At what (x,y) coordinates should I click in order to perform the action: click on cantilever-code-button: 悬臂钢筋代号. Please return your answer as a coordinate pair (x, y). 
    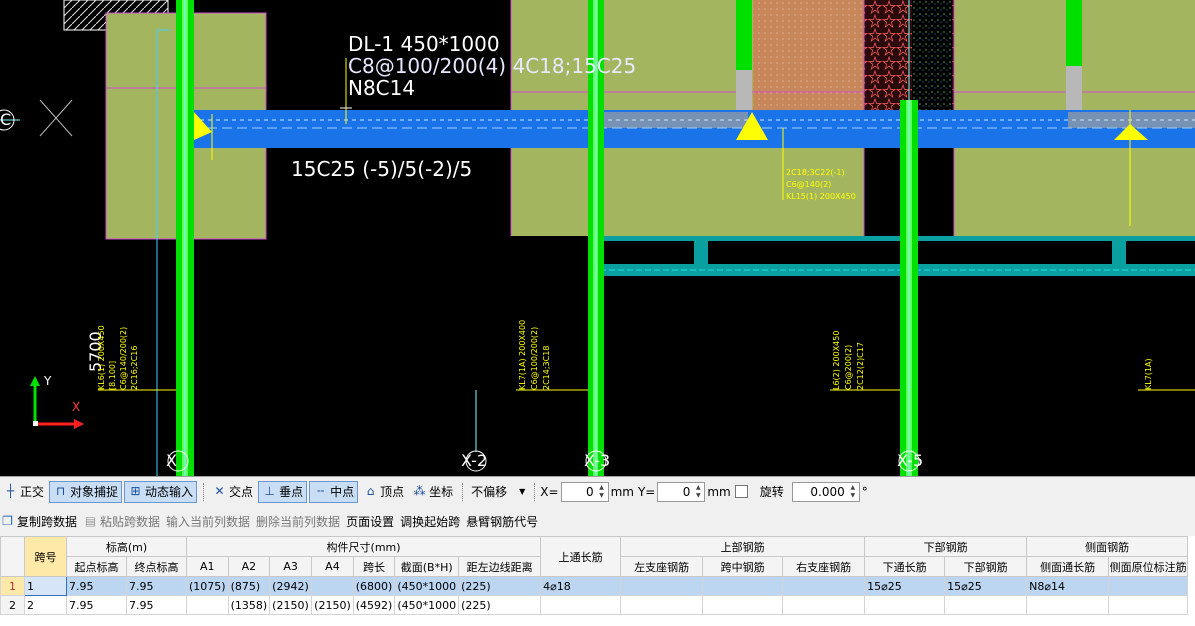
    Looking at the image, I should click on (505, 521).